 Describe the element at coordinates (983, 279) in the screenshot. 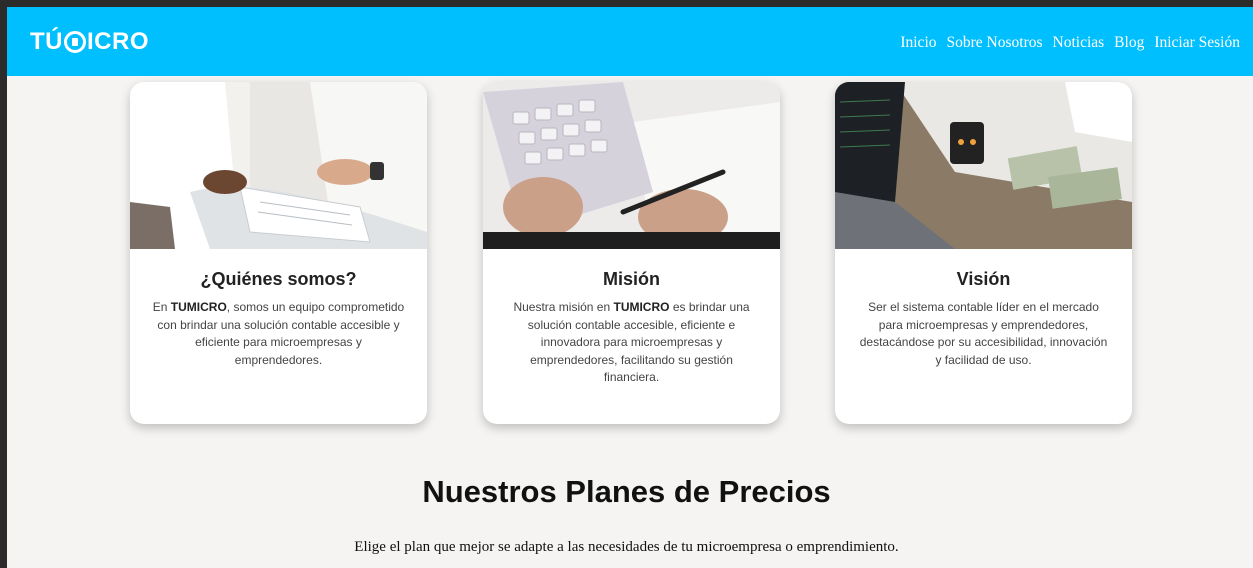

I see `card-title: Visión` at that location.